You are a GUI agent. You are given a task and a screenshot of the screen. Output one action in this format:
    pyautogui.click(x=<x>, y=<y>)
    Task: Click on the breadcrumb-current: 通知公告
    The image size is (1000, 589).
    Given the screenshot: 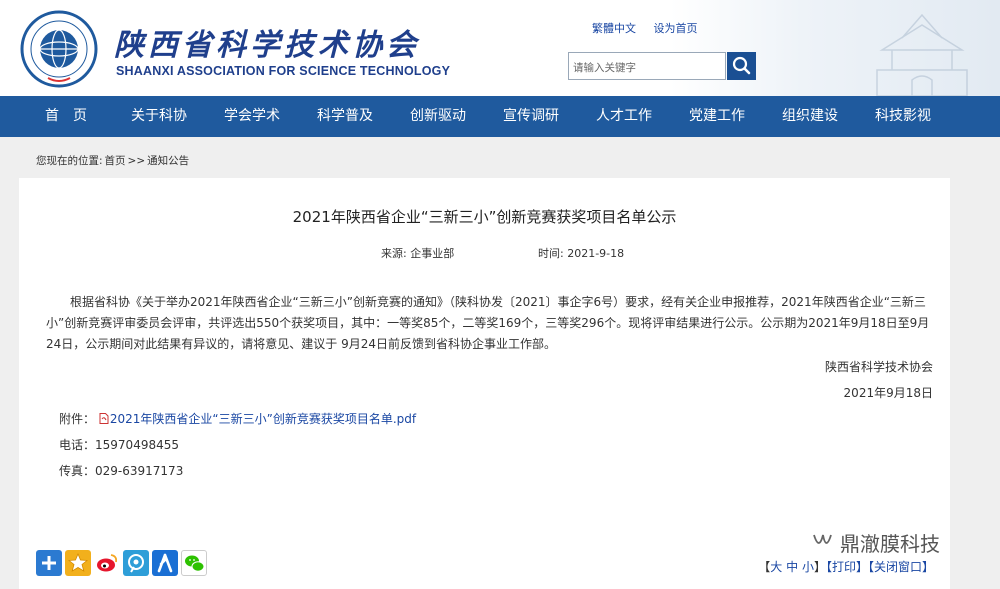 What is the action you would take?
    pyautogui.click(x=168, y=161)
    